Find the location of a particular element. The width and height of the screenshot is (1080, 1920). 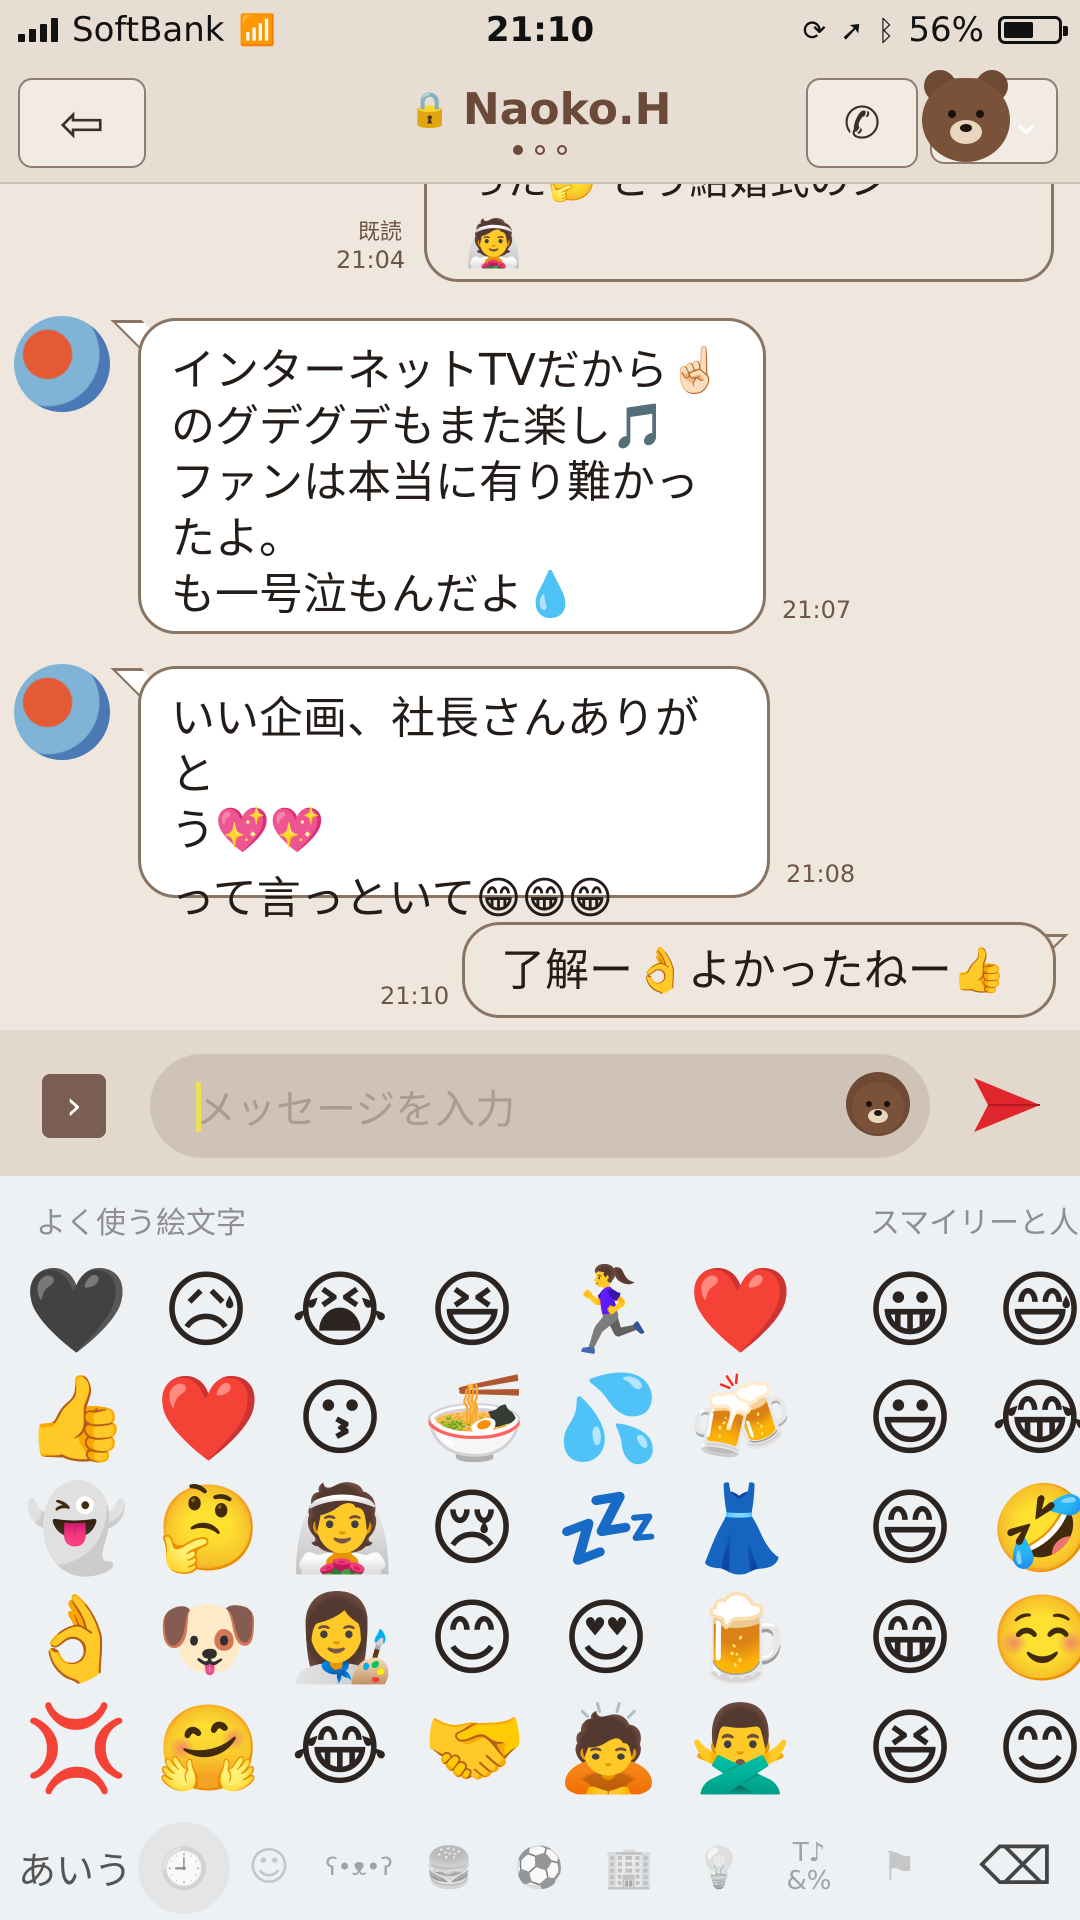

emoji-category-bar: あいう 🕘 ☺ ʕ•ᴥ•ʔ 🍔 ⚽ 🏢 💡 T♪ &% ⚑ ⌫ is located at coordinates (540, 1867).